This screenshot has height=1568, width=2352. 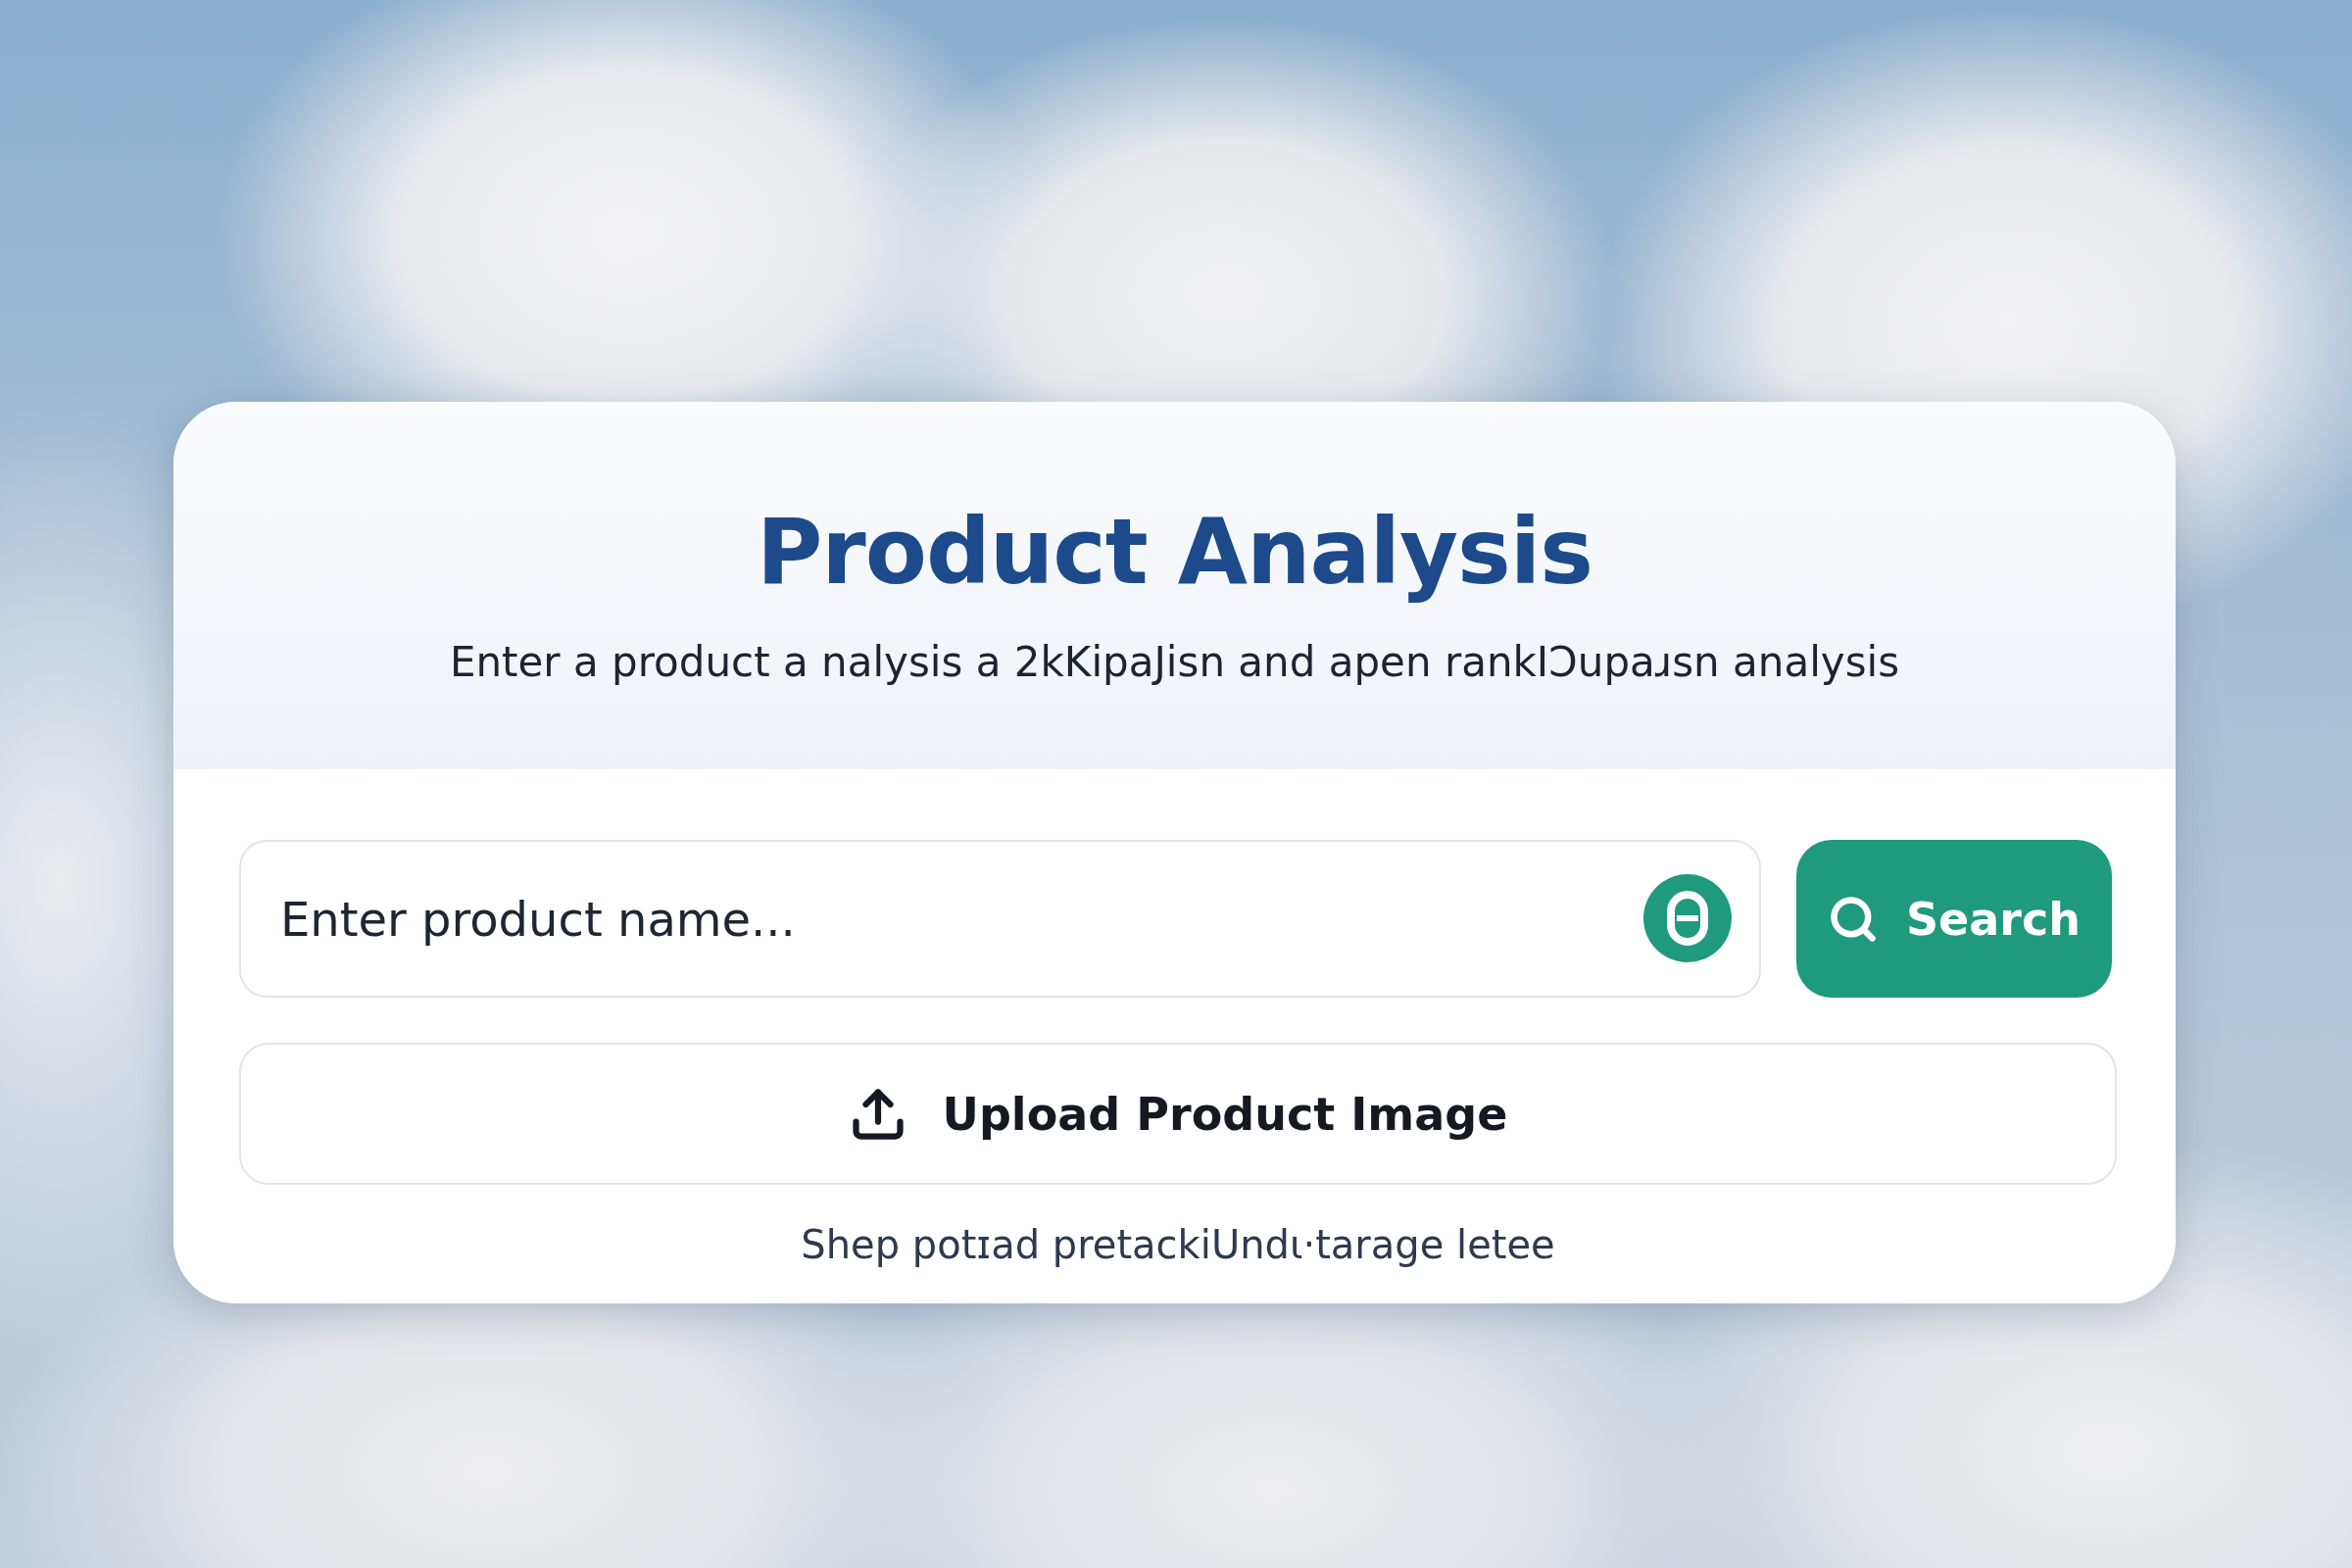 I want to click on search-button: Search, so click(x=1954, y=919).